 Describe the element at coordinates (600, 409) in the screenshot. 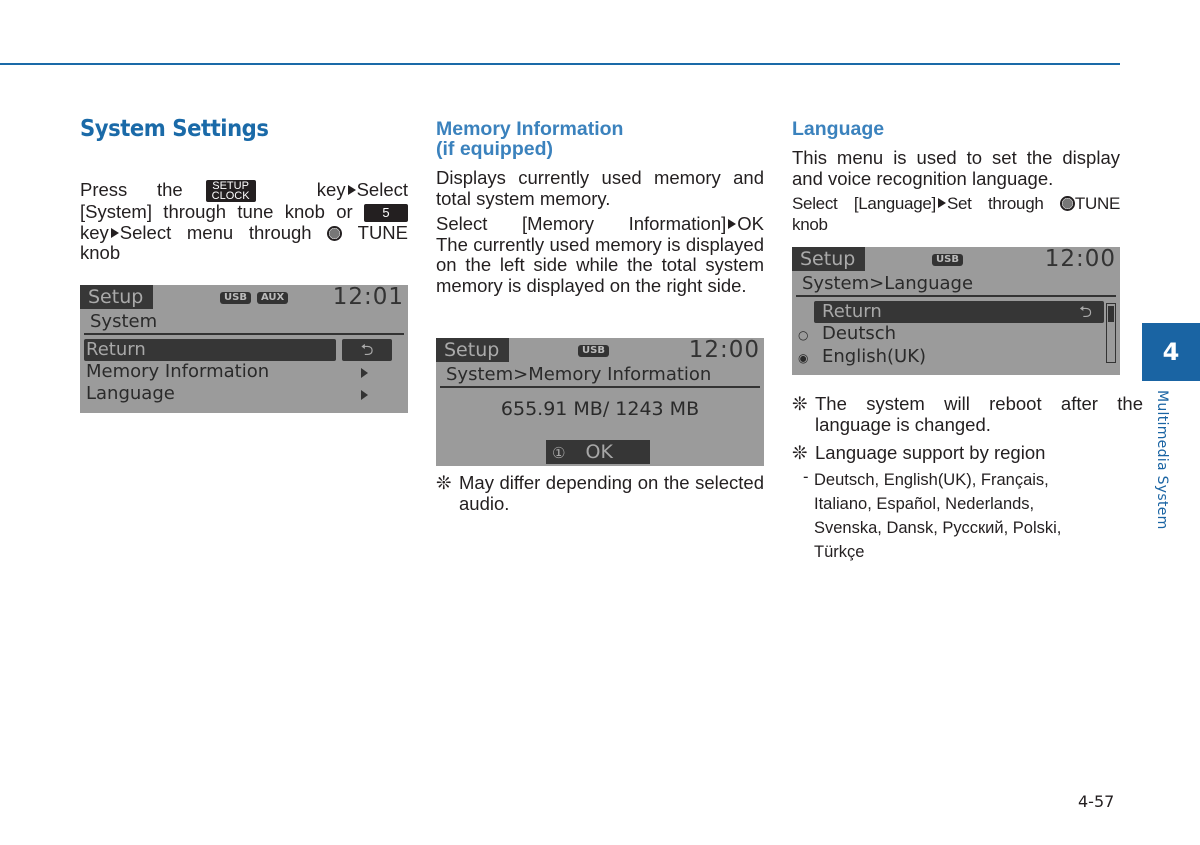

I see `memory-readout: 655.91 MB/ 1243 MB` at that location.